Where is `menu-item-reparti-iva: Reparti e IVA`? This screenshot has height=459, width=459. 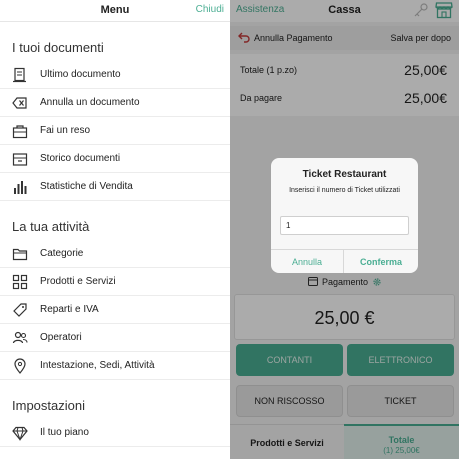
menu-item-reparti-iva: Reparti e IVA is located at coordinates (115, 310).